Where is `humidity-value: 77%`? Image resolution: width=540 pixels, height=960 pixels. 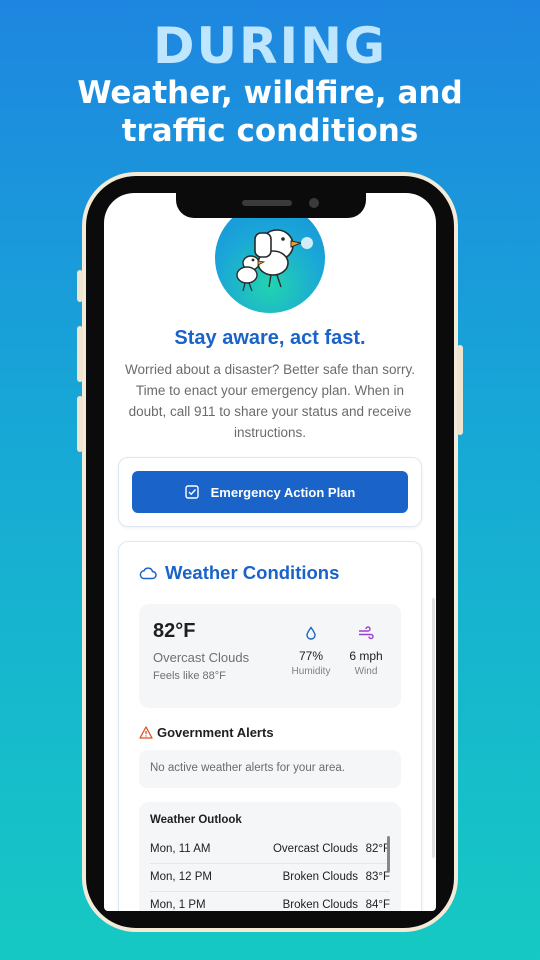
humidity-value: 77% is located at coordinates (311, 656).